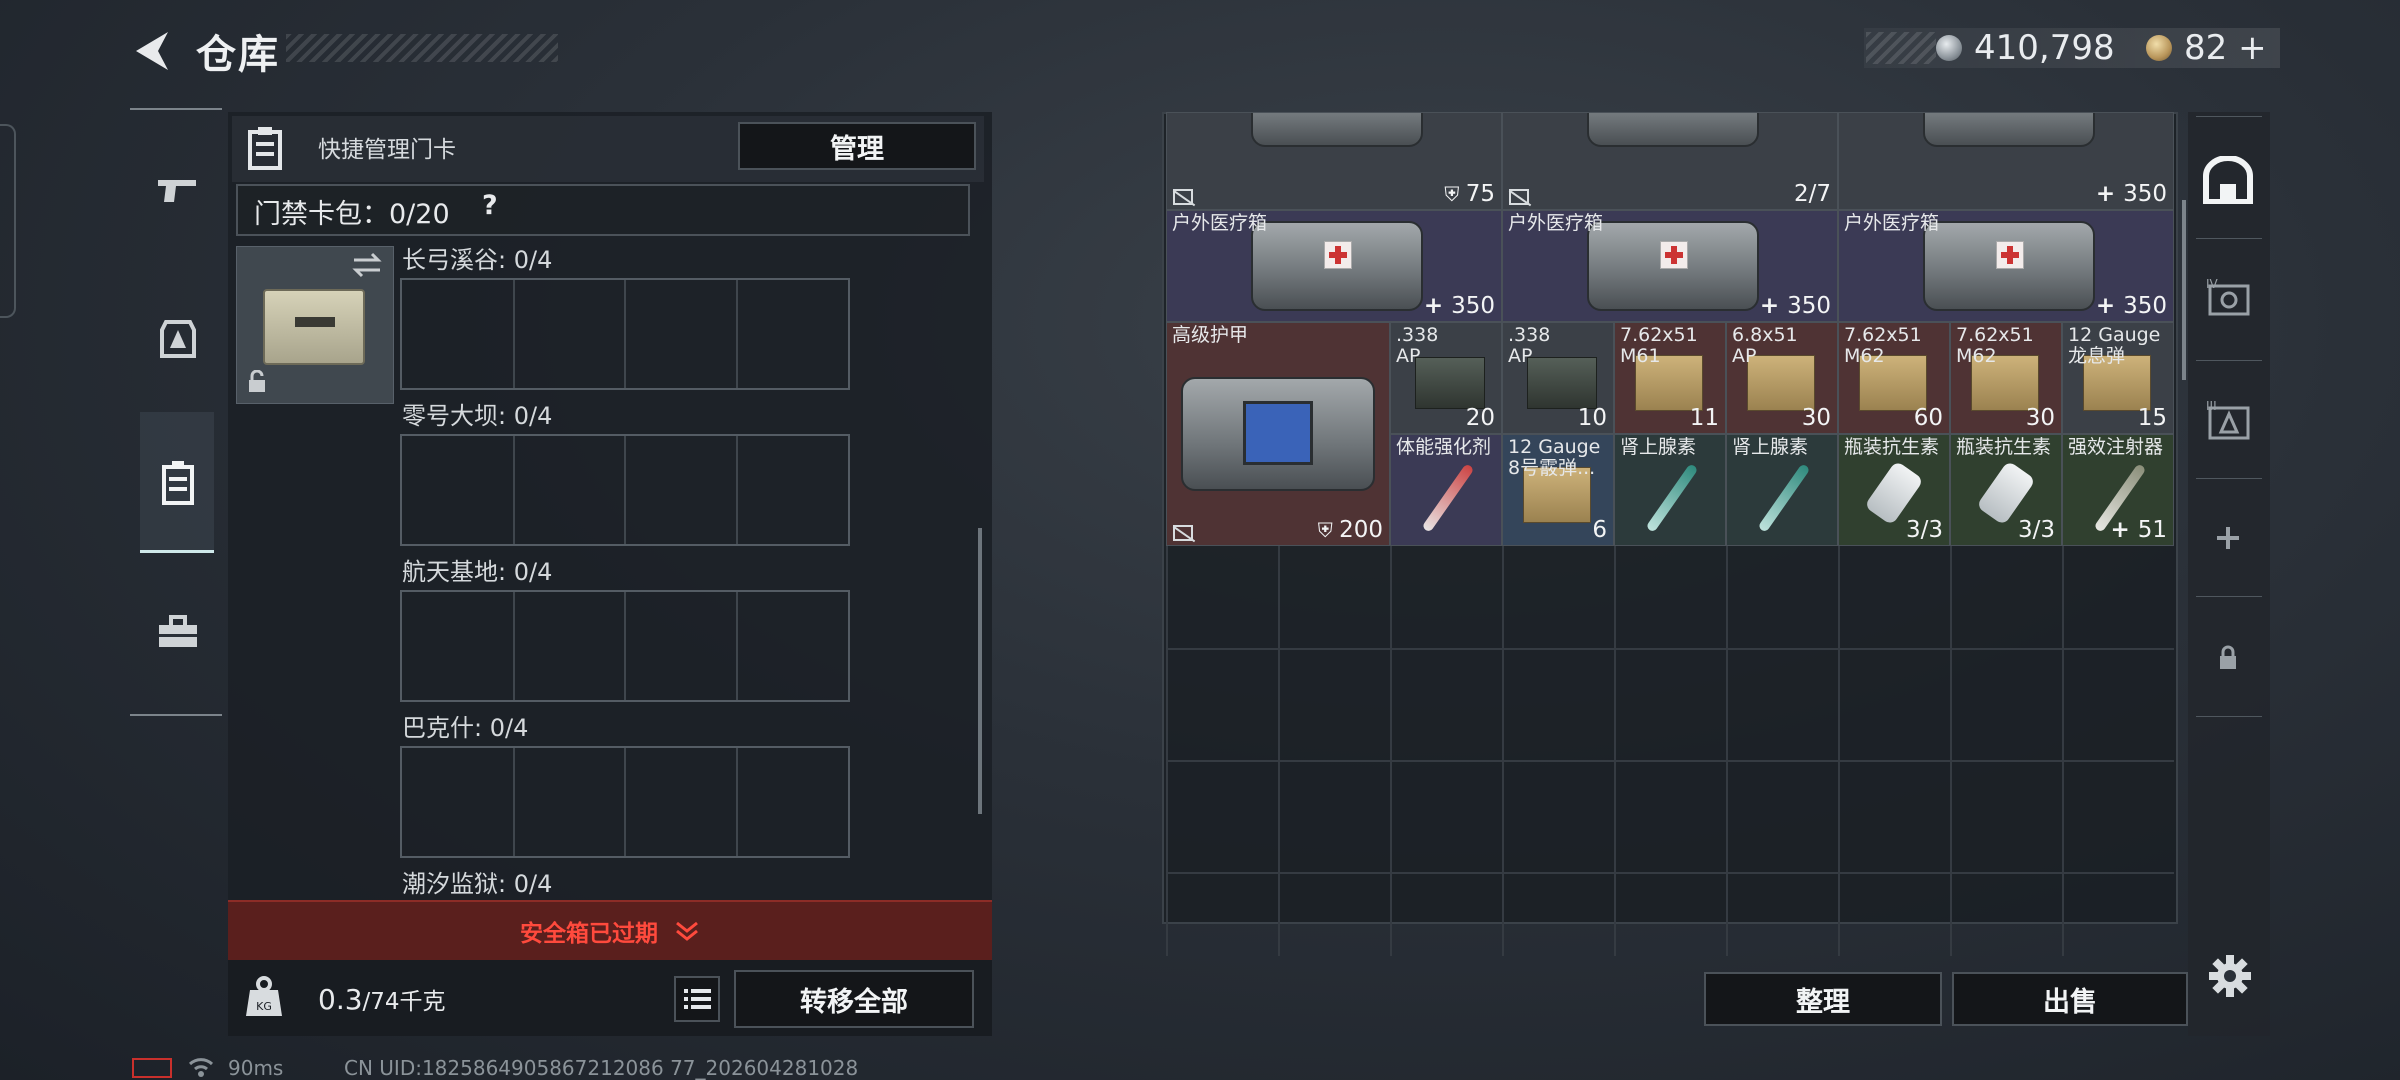 This screenshot has height=1080, width=2400. Describe the element at coordinates (2228, 658) in the screenshot. I see `locked-tab-icon` at that location.